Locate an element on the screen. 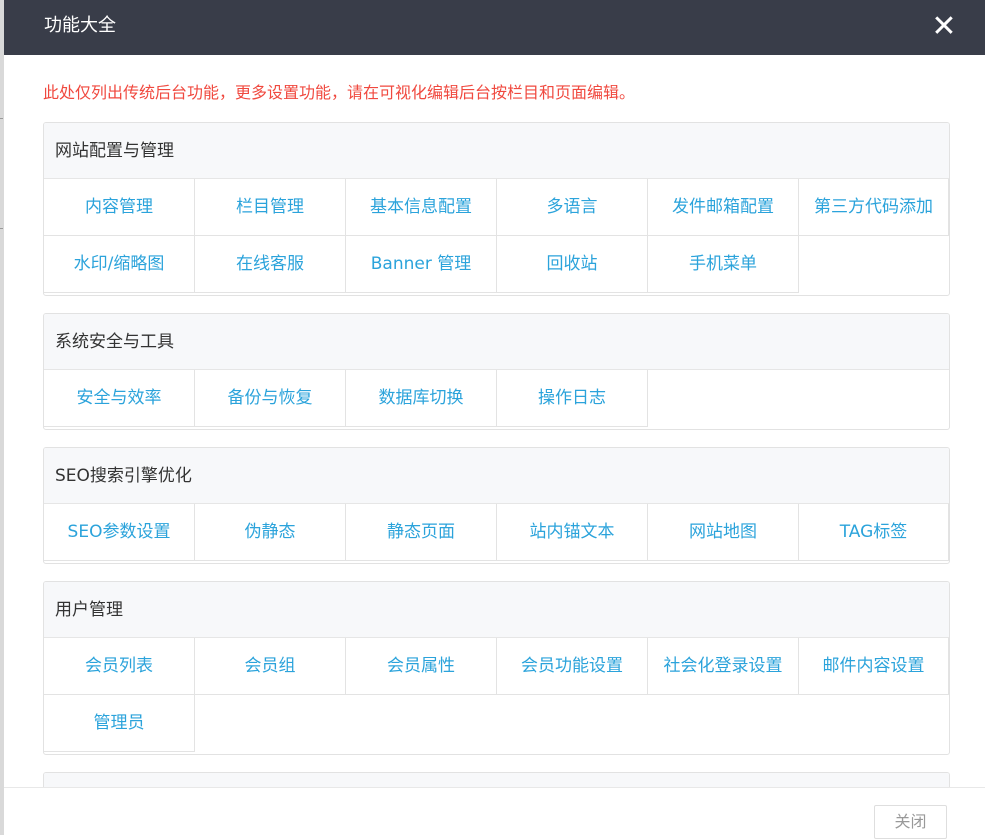 Image resolution: width=985 pixels, height=839 pixels. feature-link: 第三方代码添加 is located at coordinates (874, 207).